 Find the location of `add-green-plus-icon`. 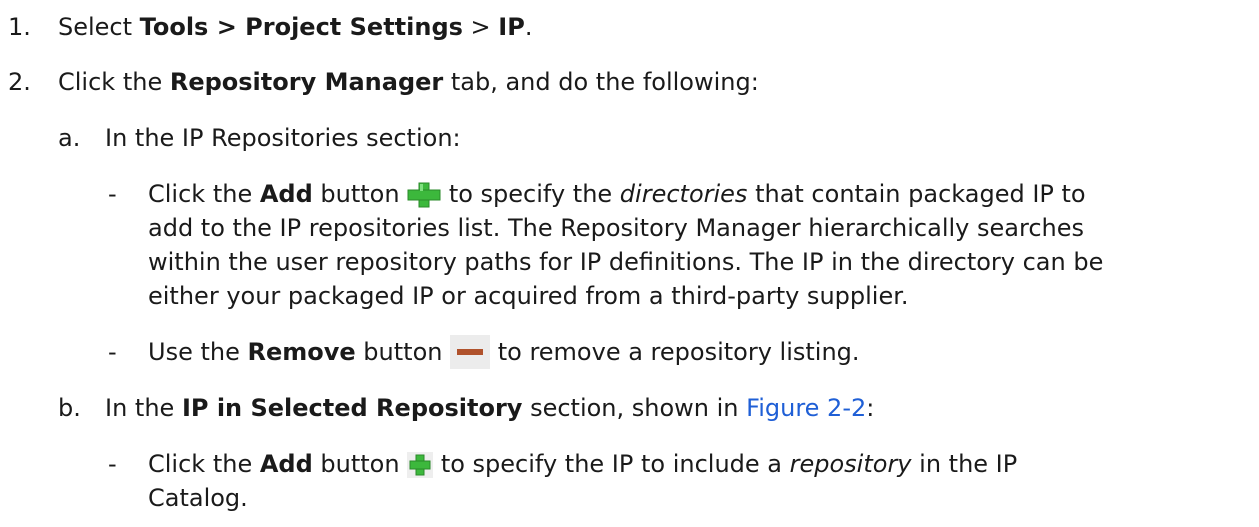

add-green-plus-icon is located at coordinates (424, 195).